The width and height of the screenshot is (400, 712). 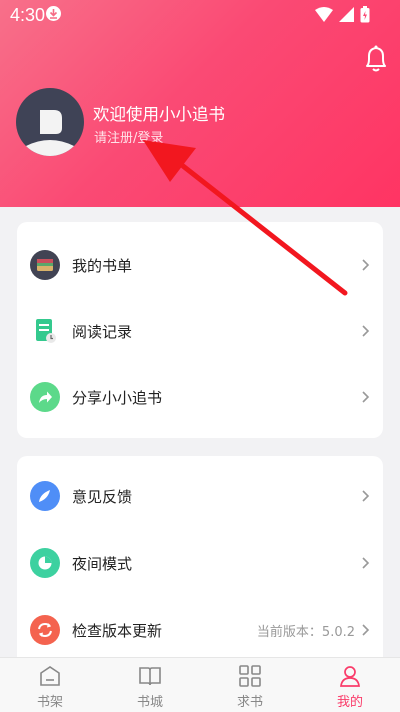 What do you see at coordinates (117, 630) in the screenshot?
I see `menu-label: 检查版本更新` at bounding box center [117, 630].